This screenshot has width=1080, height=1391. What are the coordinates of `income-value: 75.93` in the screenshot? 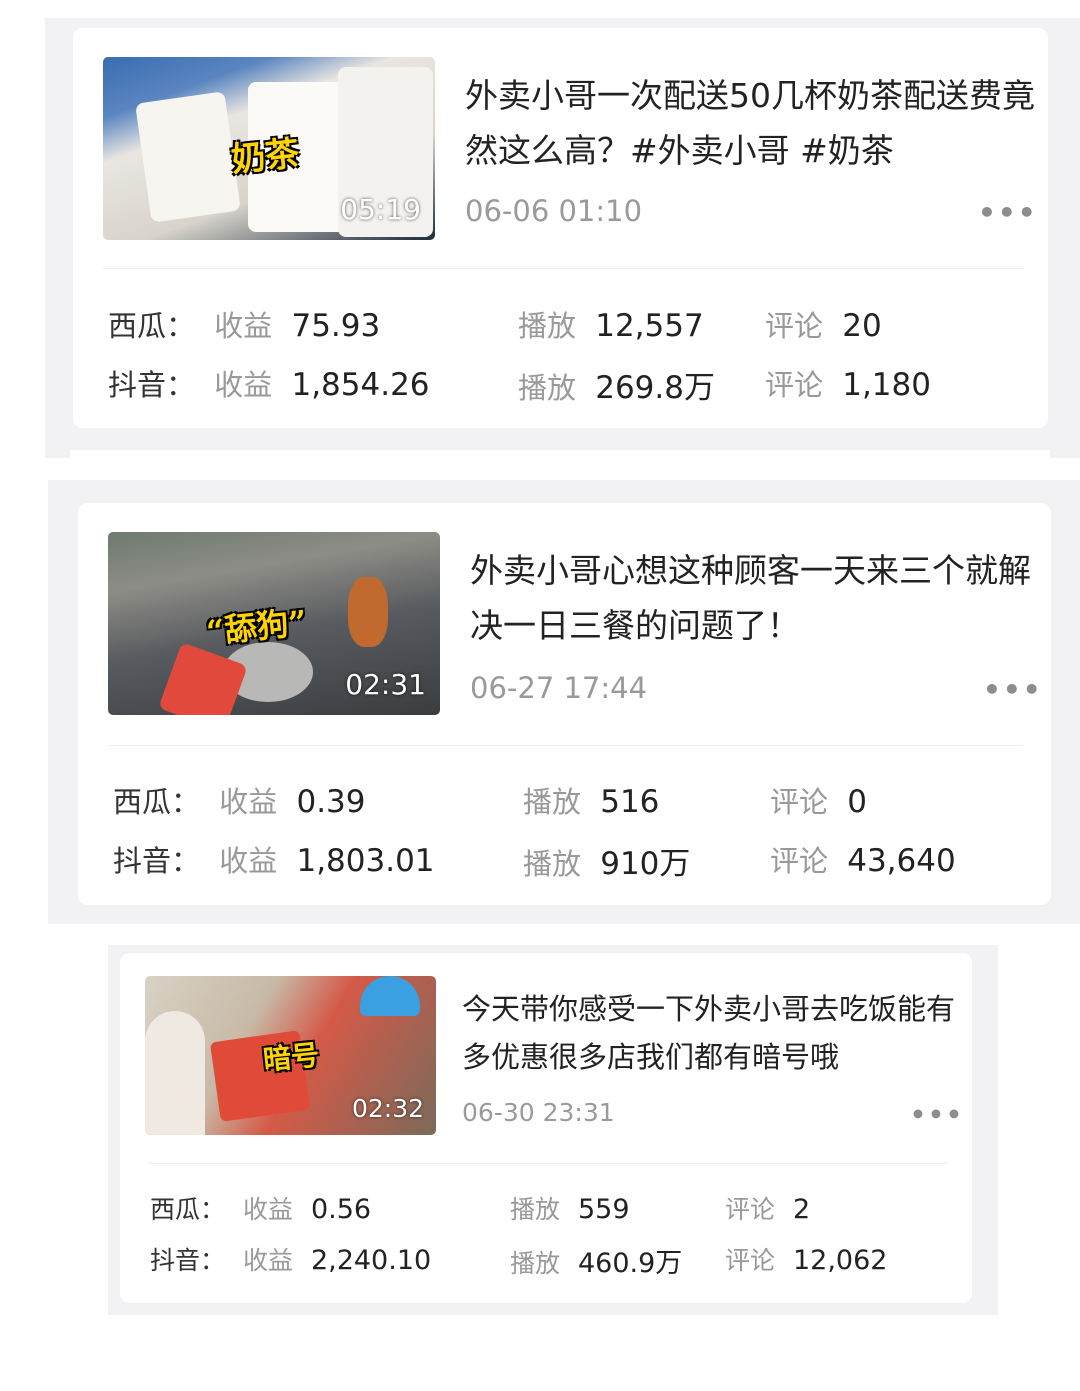 It's located at (336, 326).